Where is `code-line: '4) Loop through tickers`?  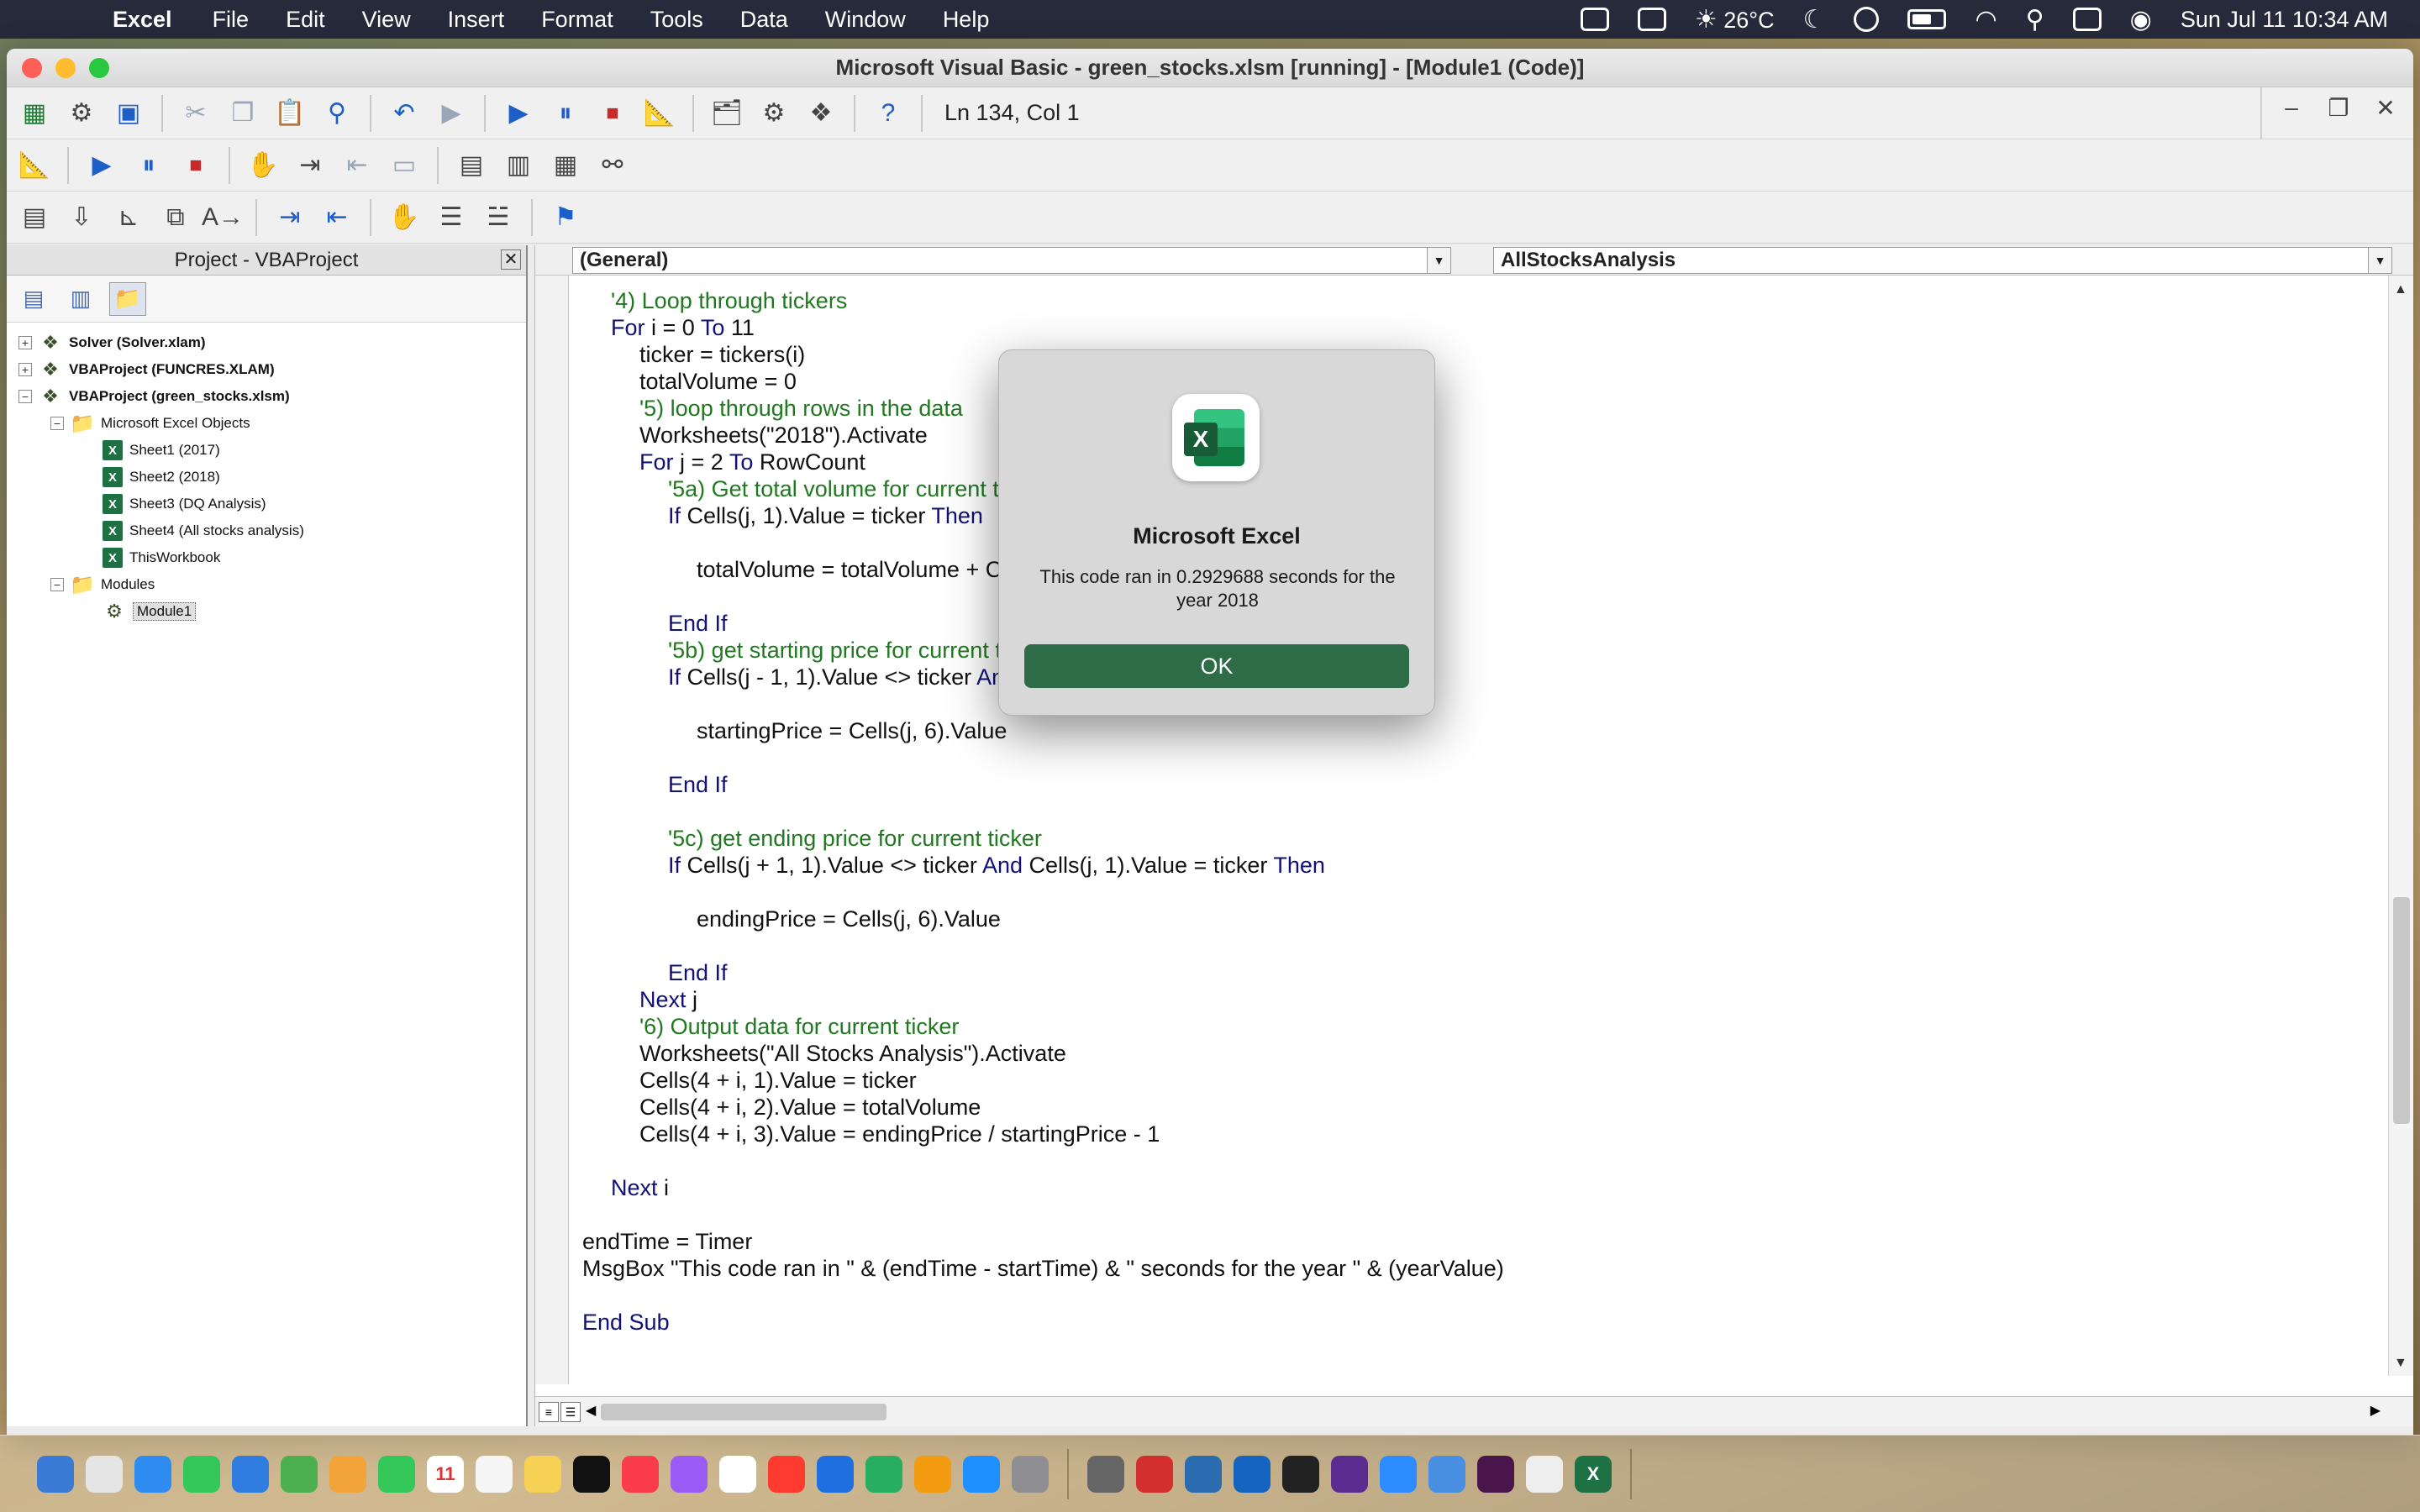 code-line: '4) Loop through tickers is located at coordinates (1473, 300).